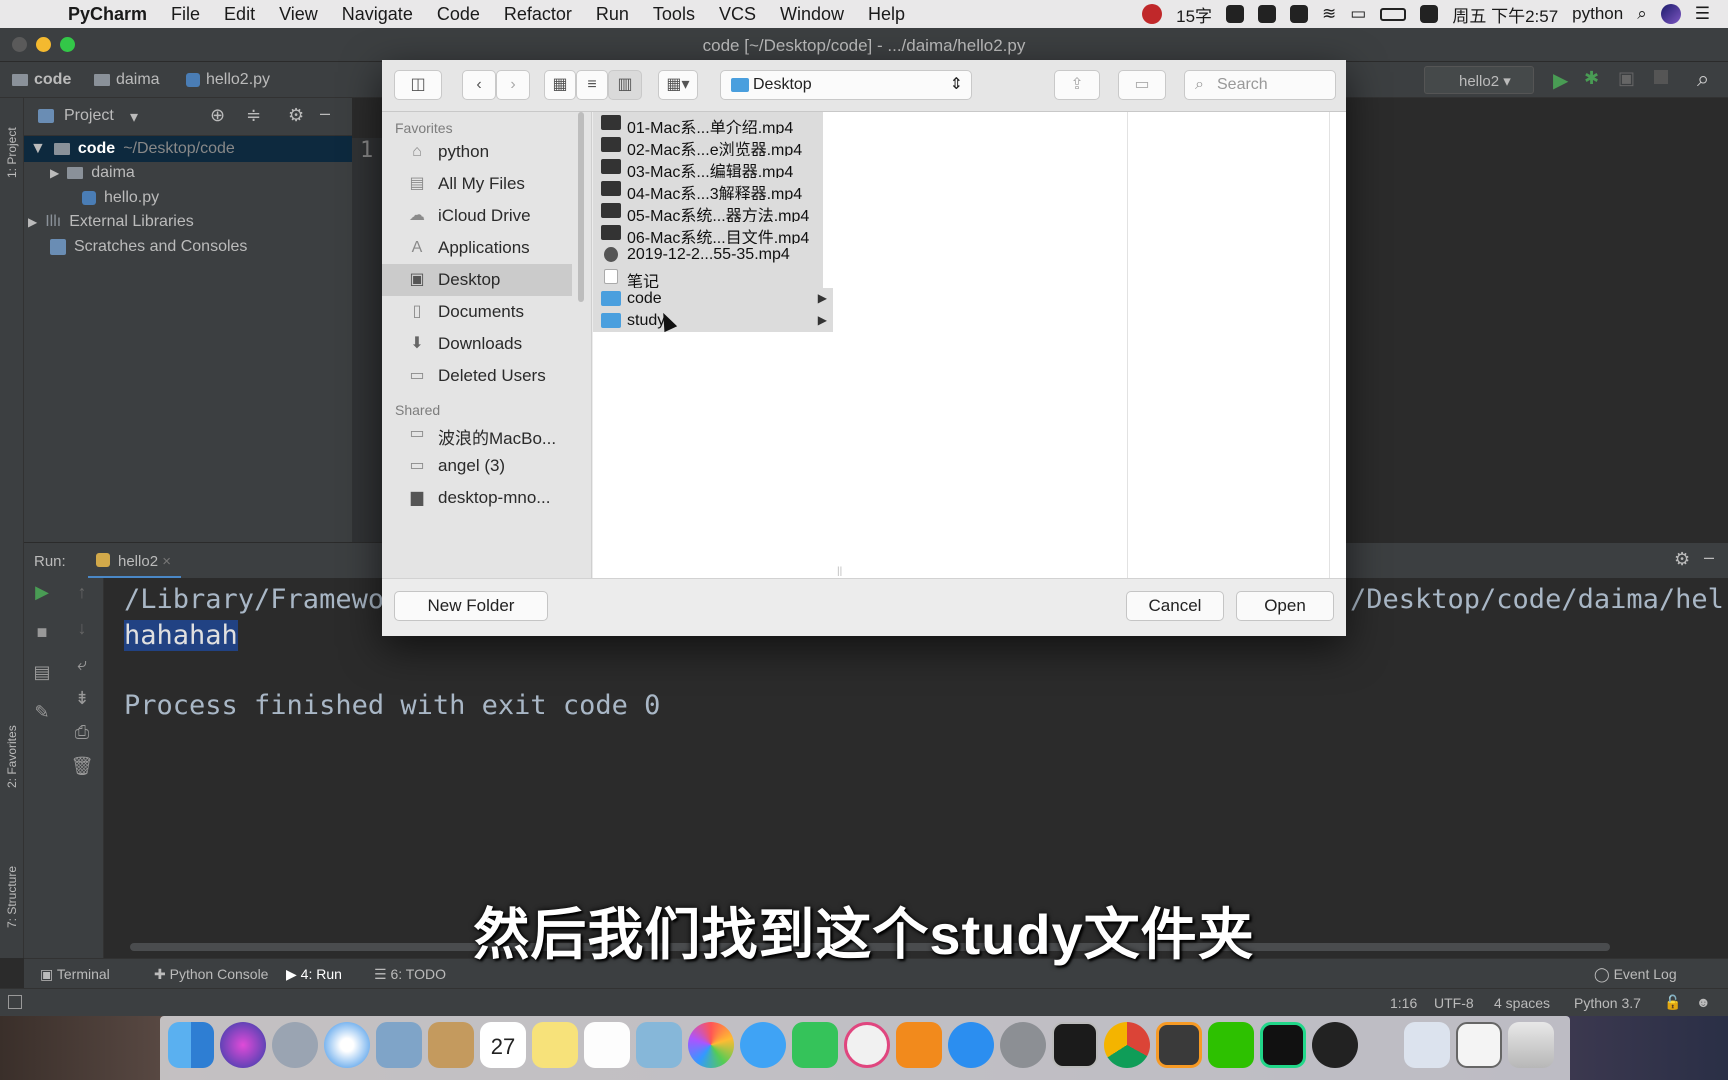 The height and width of the screenshot is (1080, 1728). I want to click on menu-help: Help, so click(886, 14).